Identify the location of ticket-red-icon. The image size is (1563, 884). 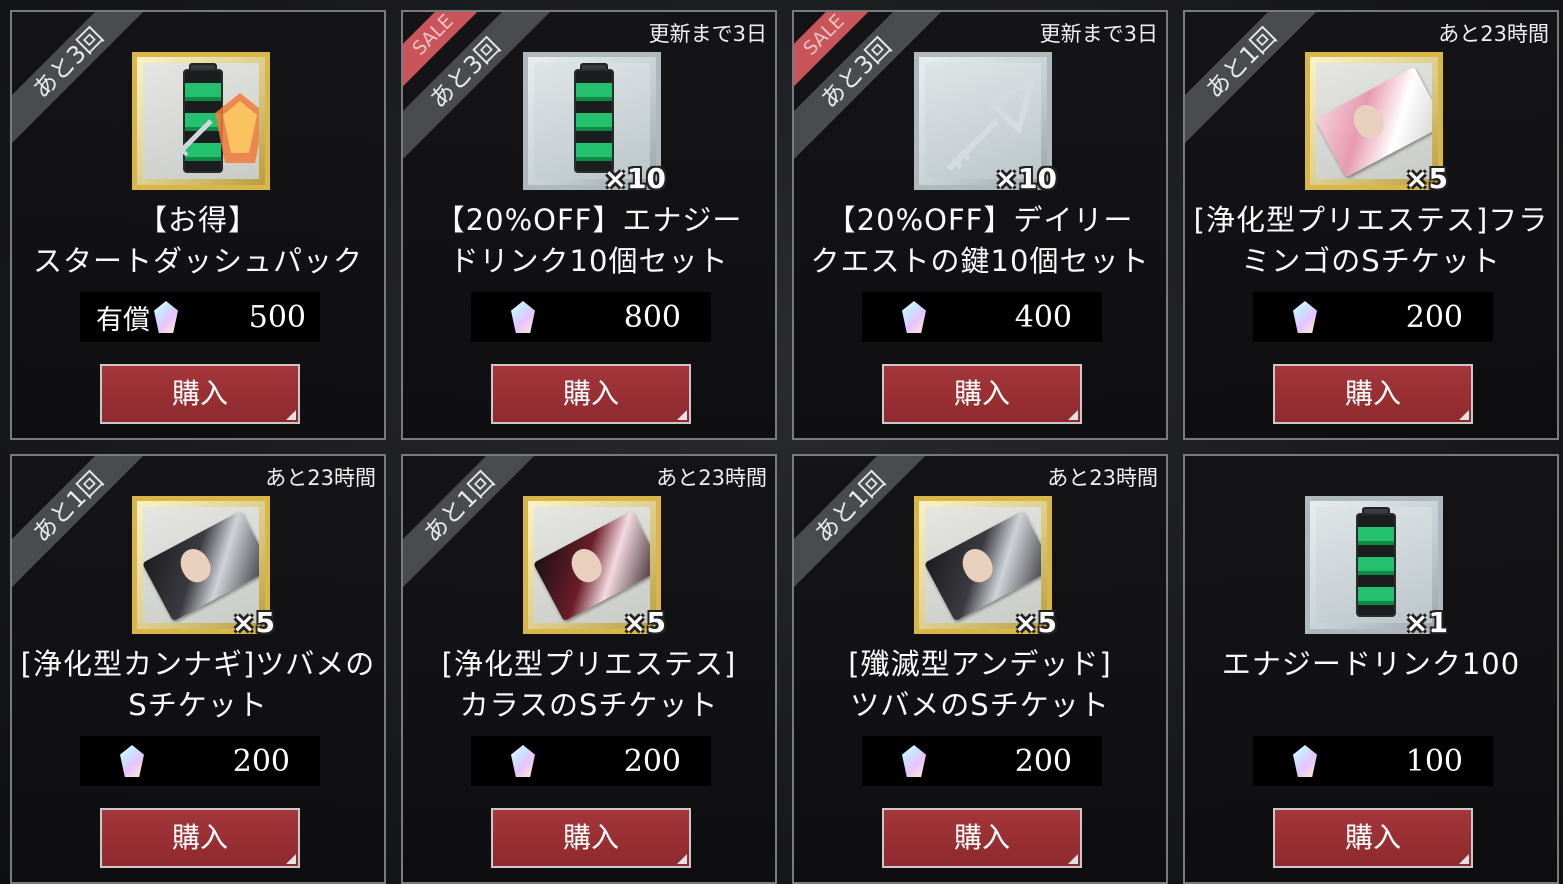
(592, 566).